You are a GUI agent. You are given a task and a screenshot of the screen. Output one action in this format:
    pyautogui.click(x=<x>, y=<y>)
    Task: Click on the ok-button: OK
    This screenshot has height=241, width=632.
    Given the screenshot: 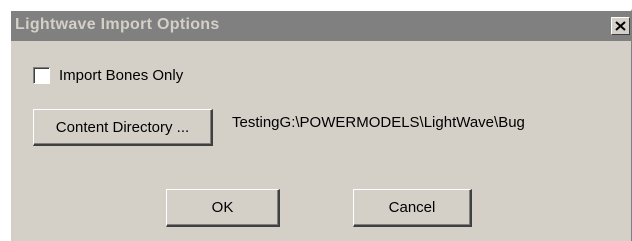 What is the action you would take?
    pyautogui.click(x=223, y=208)
    